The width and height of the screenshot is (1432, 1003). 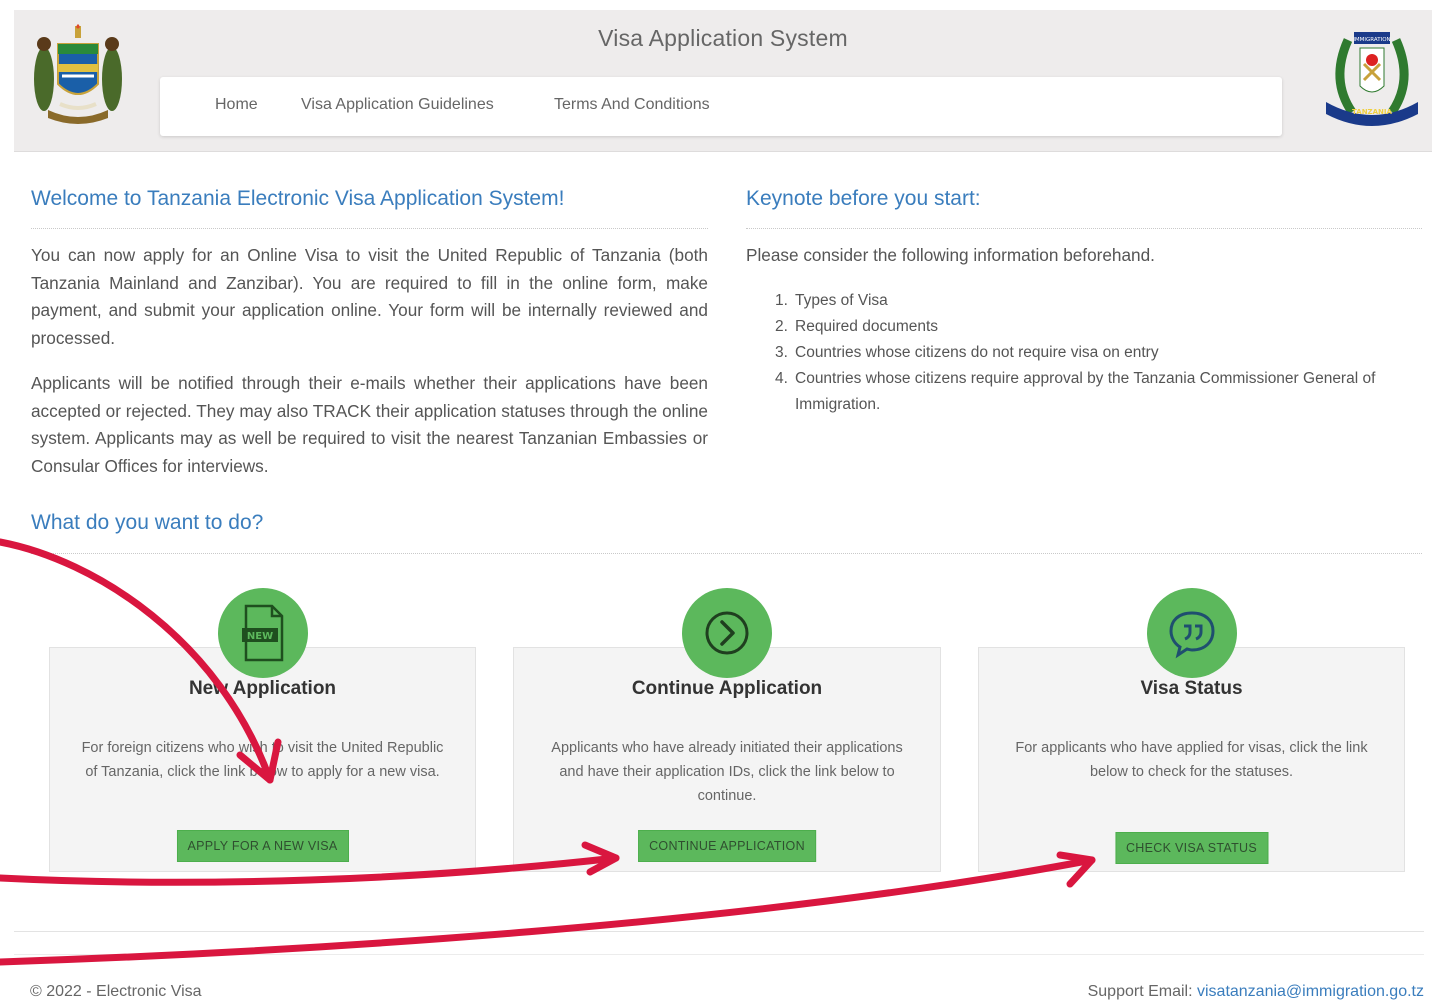 I want to click on actions-title: What do you want to do?, so click(x=147, y=522).